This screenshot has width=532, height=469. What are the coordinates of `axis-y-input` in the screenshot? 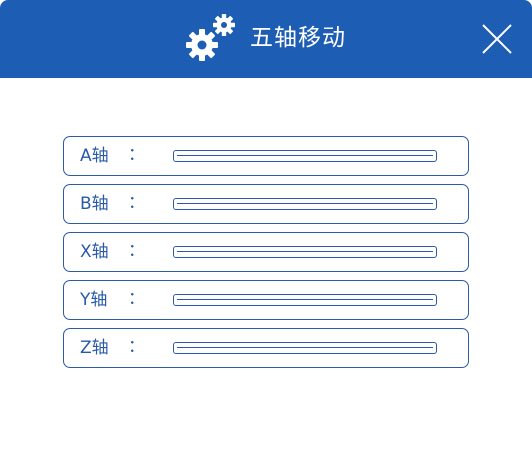 It's located at (305, 300).